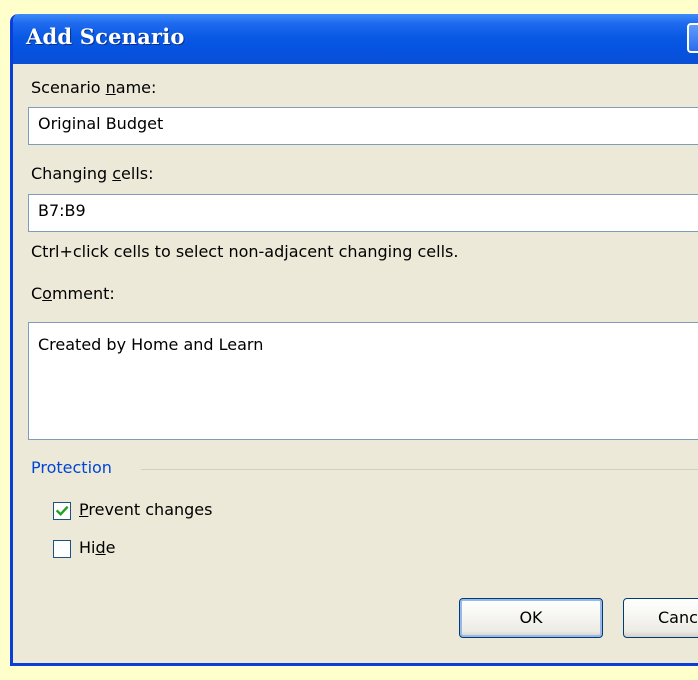  I want to click on close-button, so click(692, 38).